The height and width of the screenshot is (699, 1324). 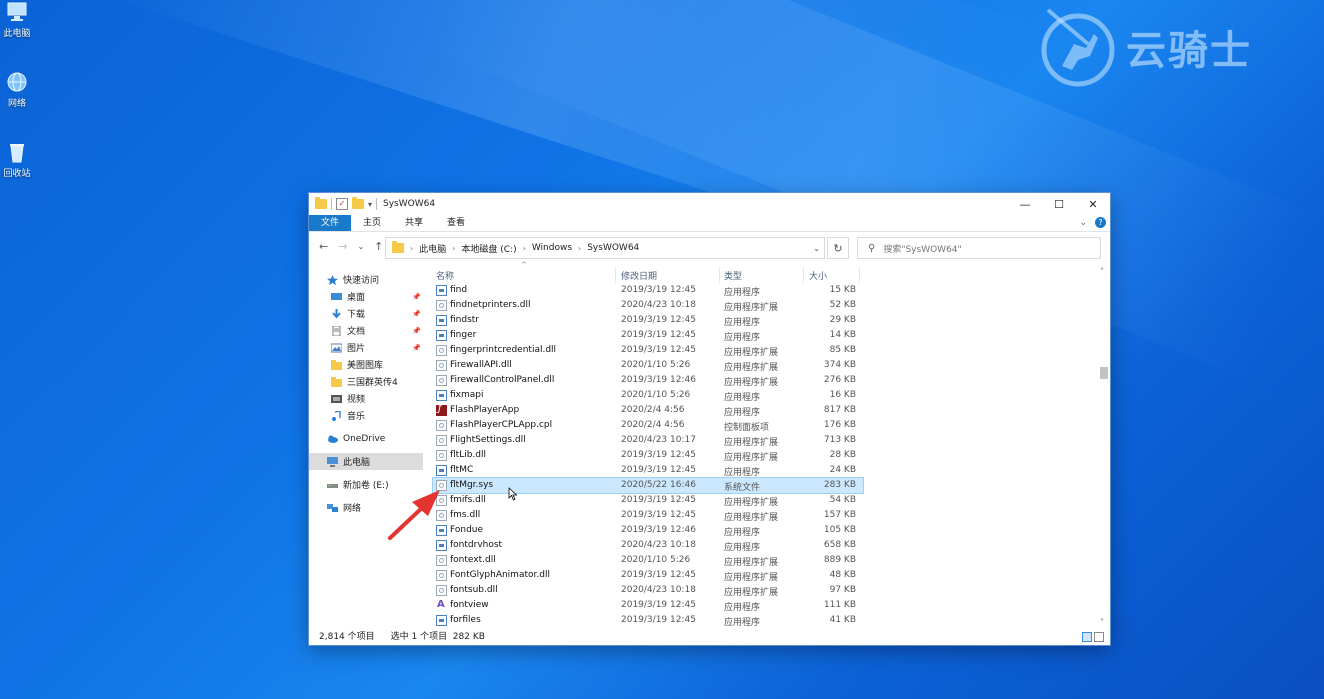 I want to click on tab-home: 主页, so click(x=372, y=223).